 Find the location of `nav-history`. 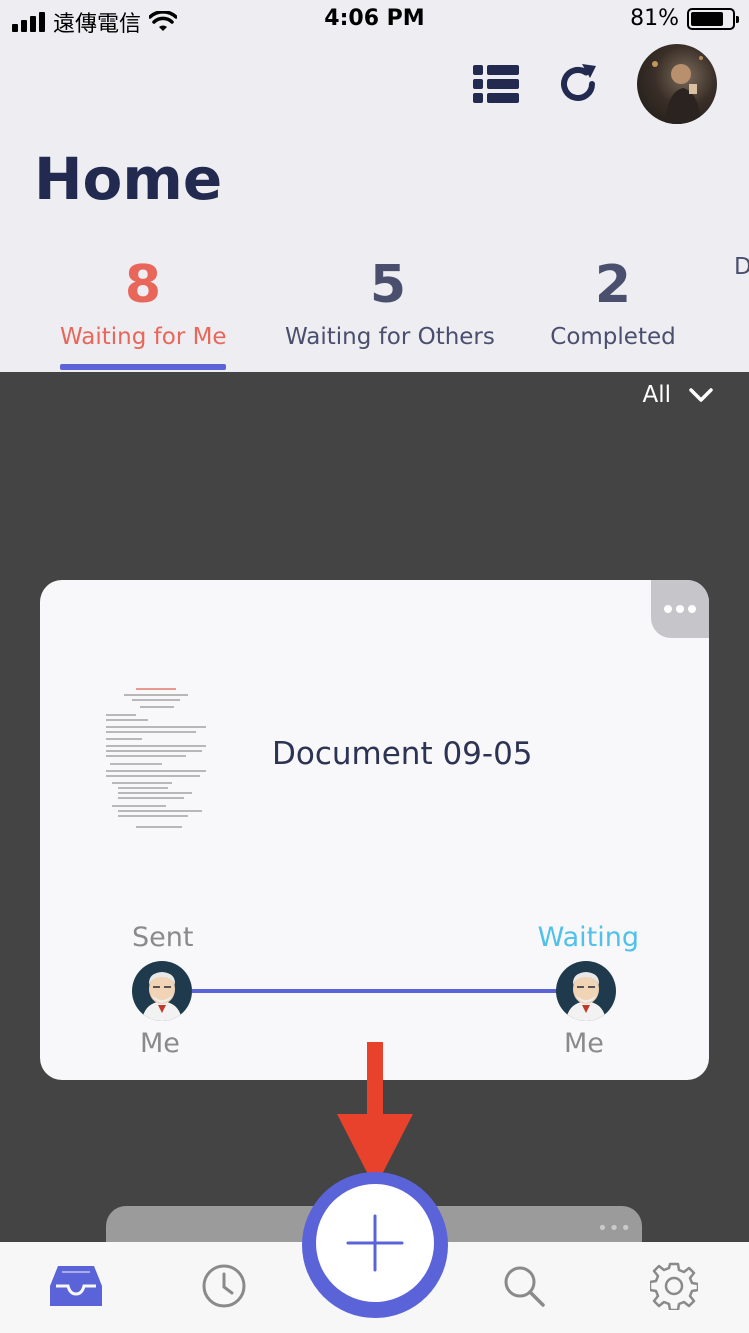

nav-history is located at coordinates (224, 1286).